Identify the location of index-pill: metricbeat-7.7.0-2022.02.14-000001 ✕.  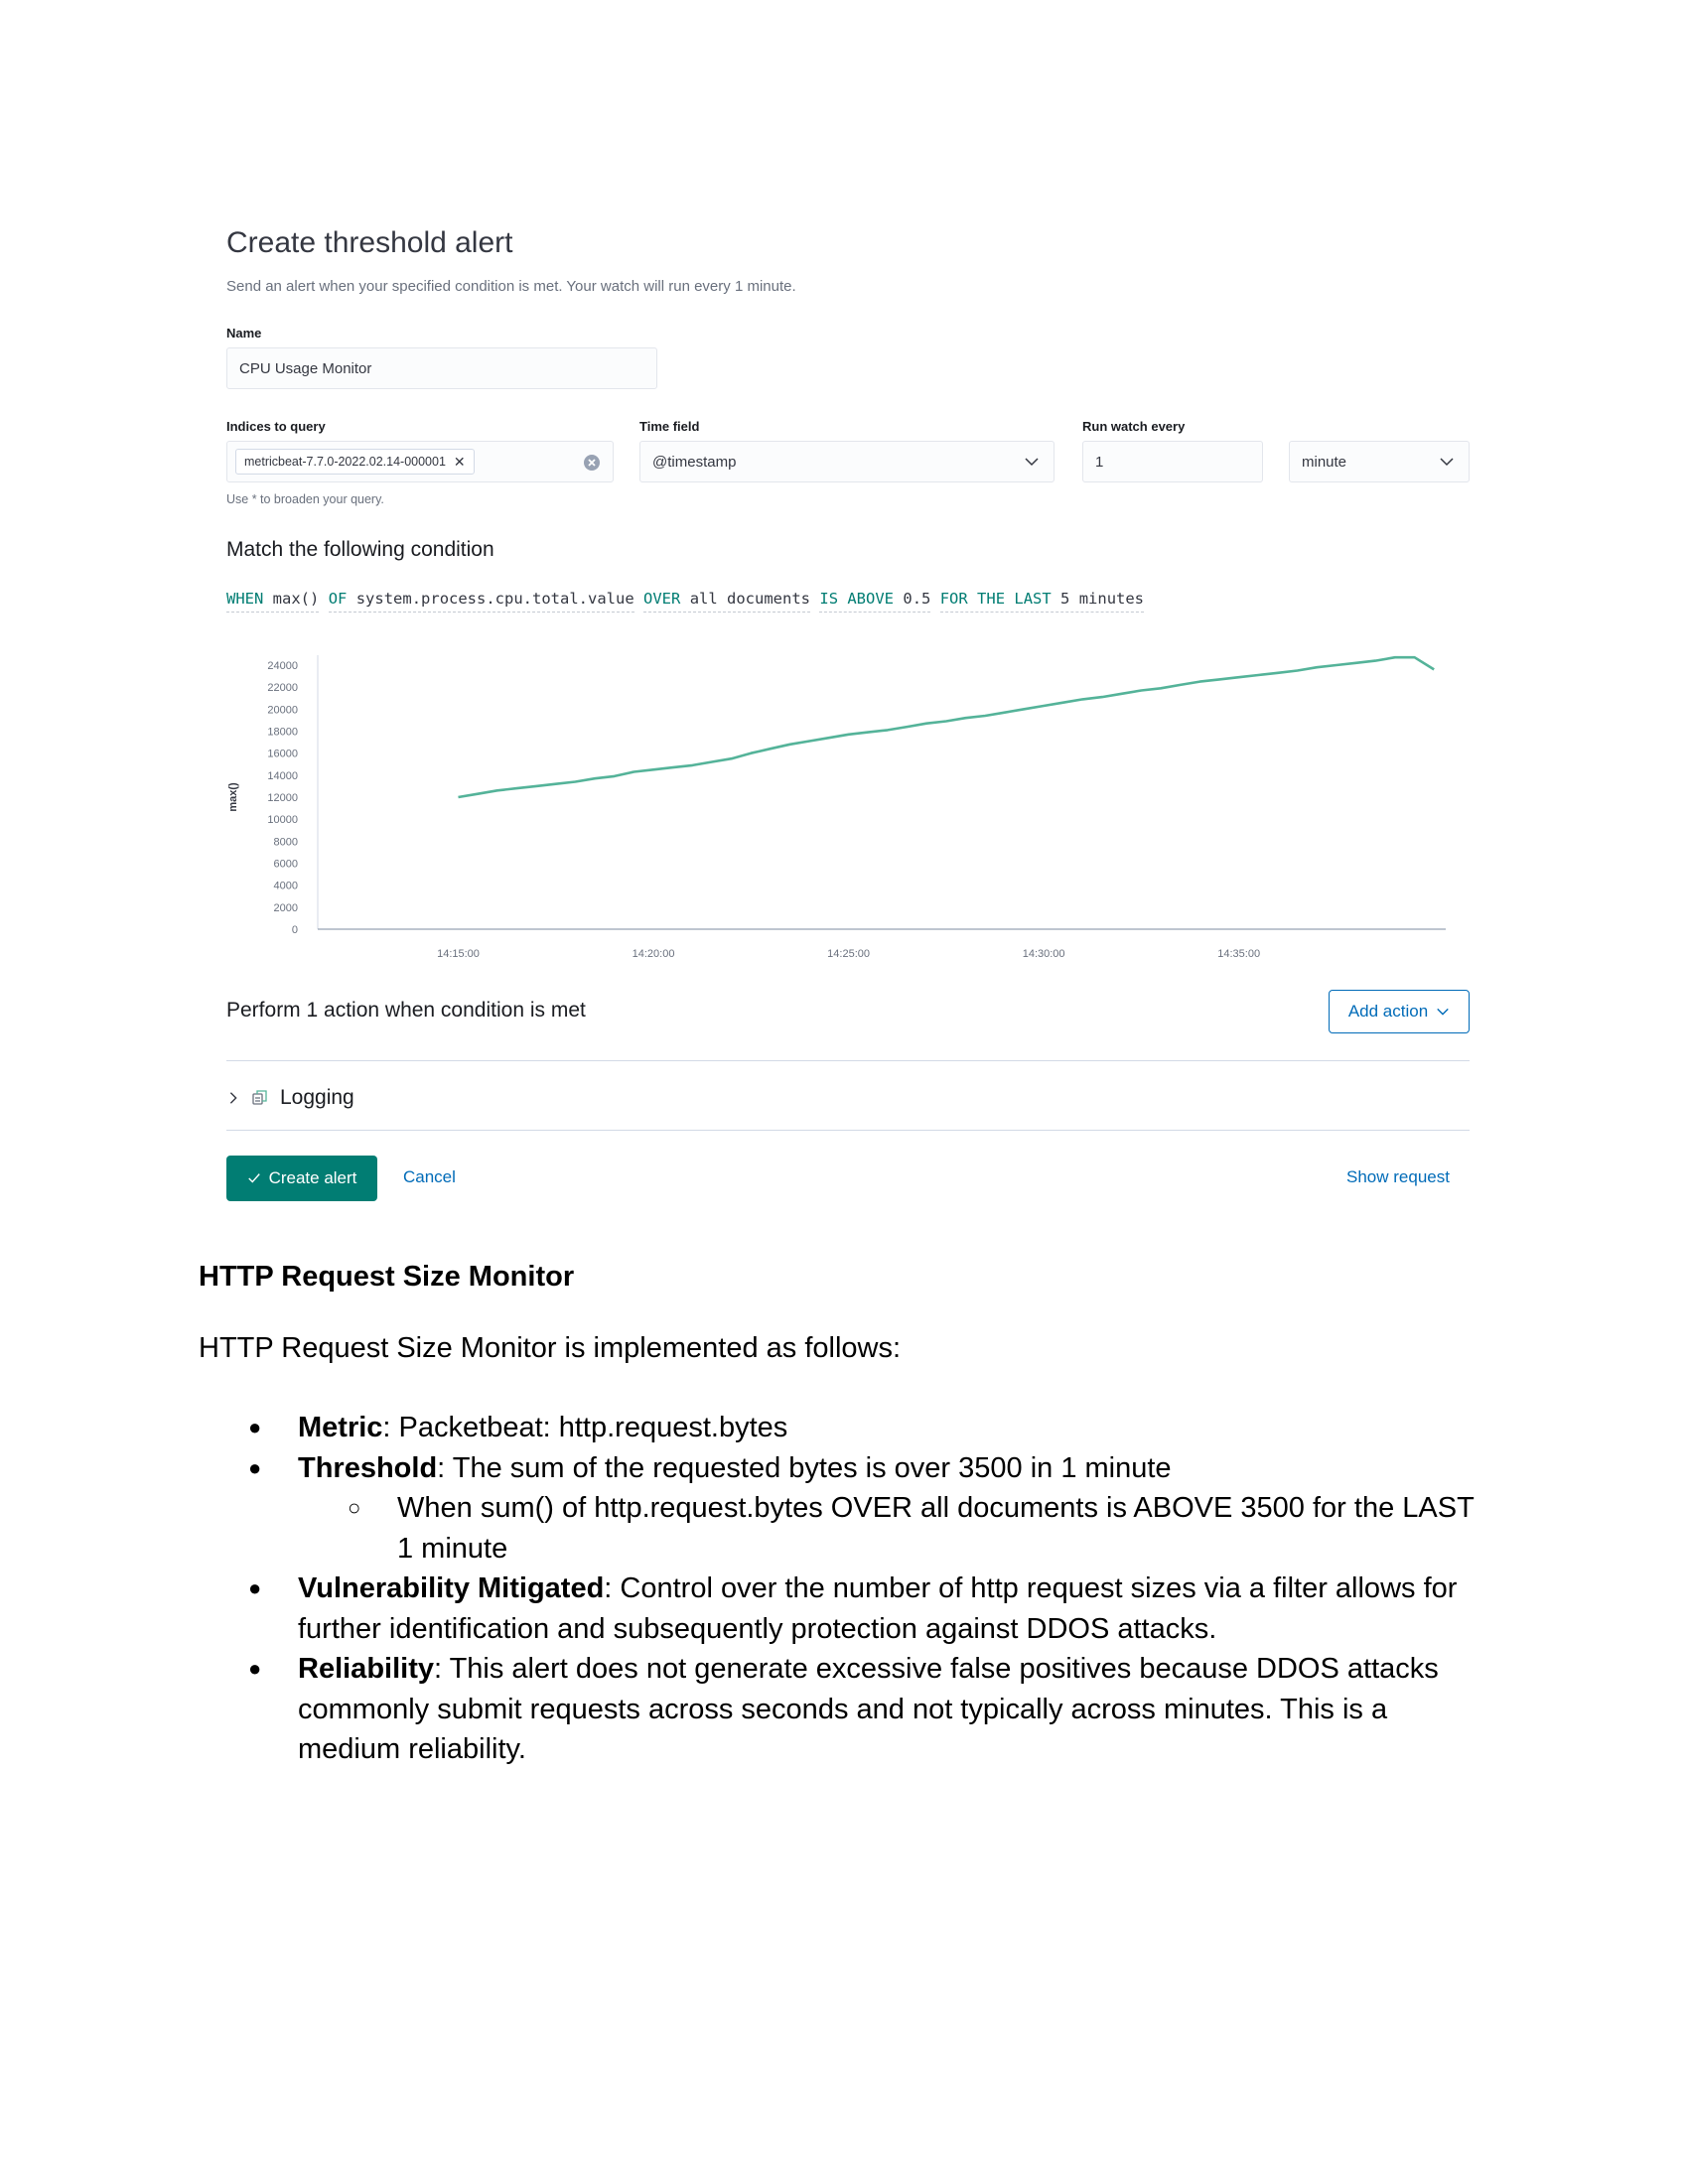
(355, 462).